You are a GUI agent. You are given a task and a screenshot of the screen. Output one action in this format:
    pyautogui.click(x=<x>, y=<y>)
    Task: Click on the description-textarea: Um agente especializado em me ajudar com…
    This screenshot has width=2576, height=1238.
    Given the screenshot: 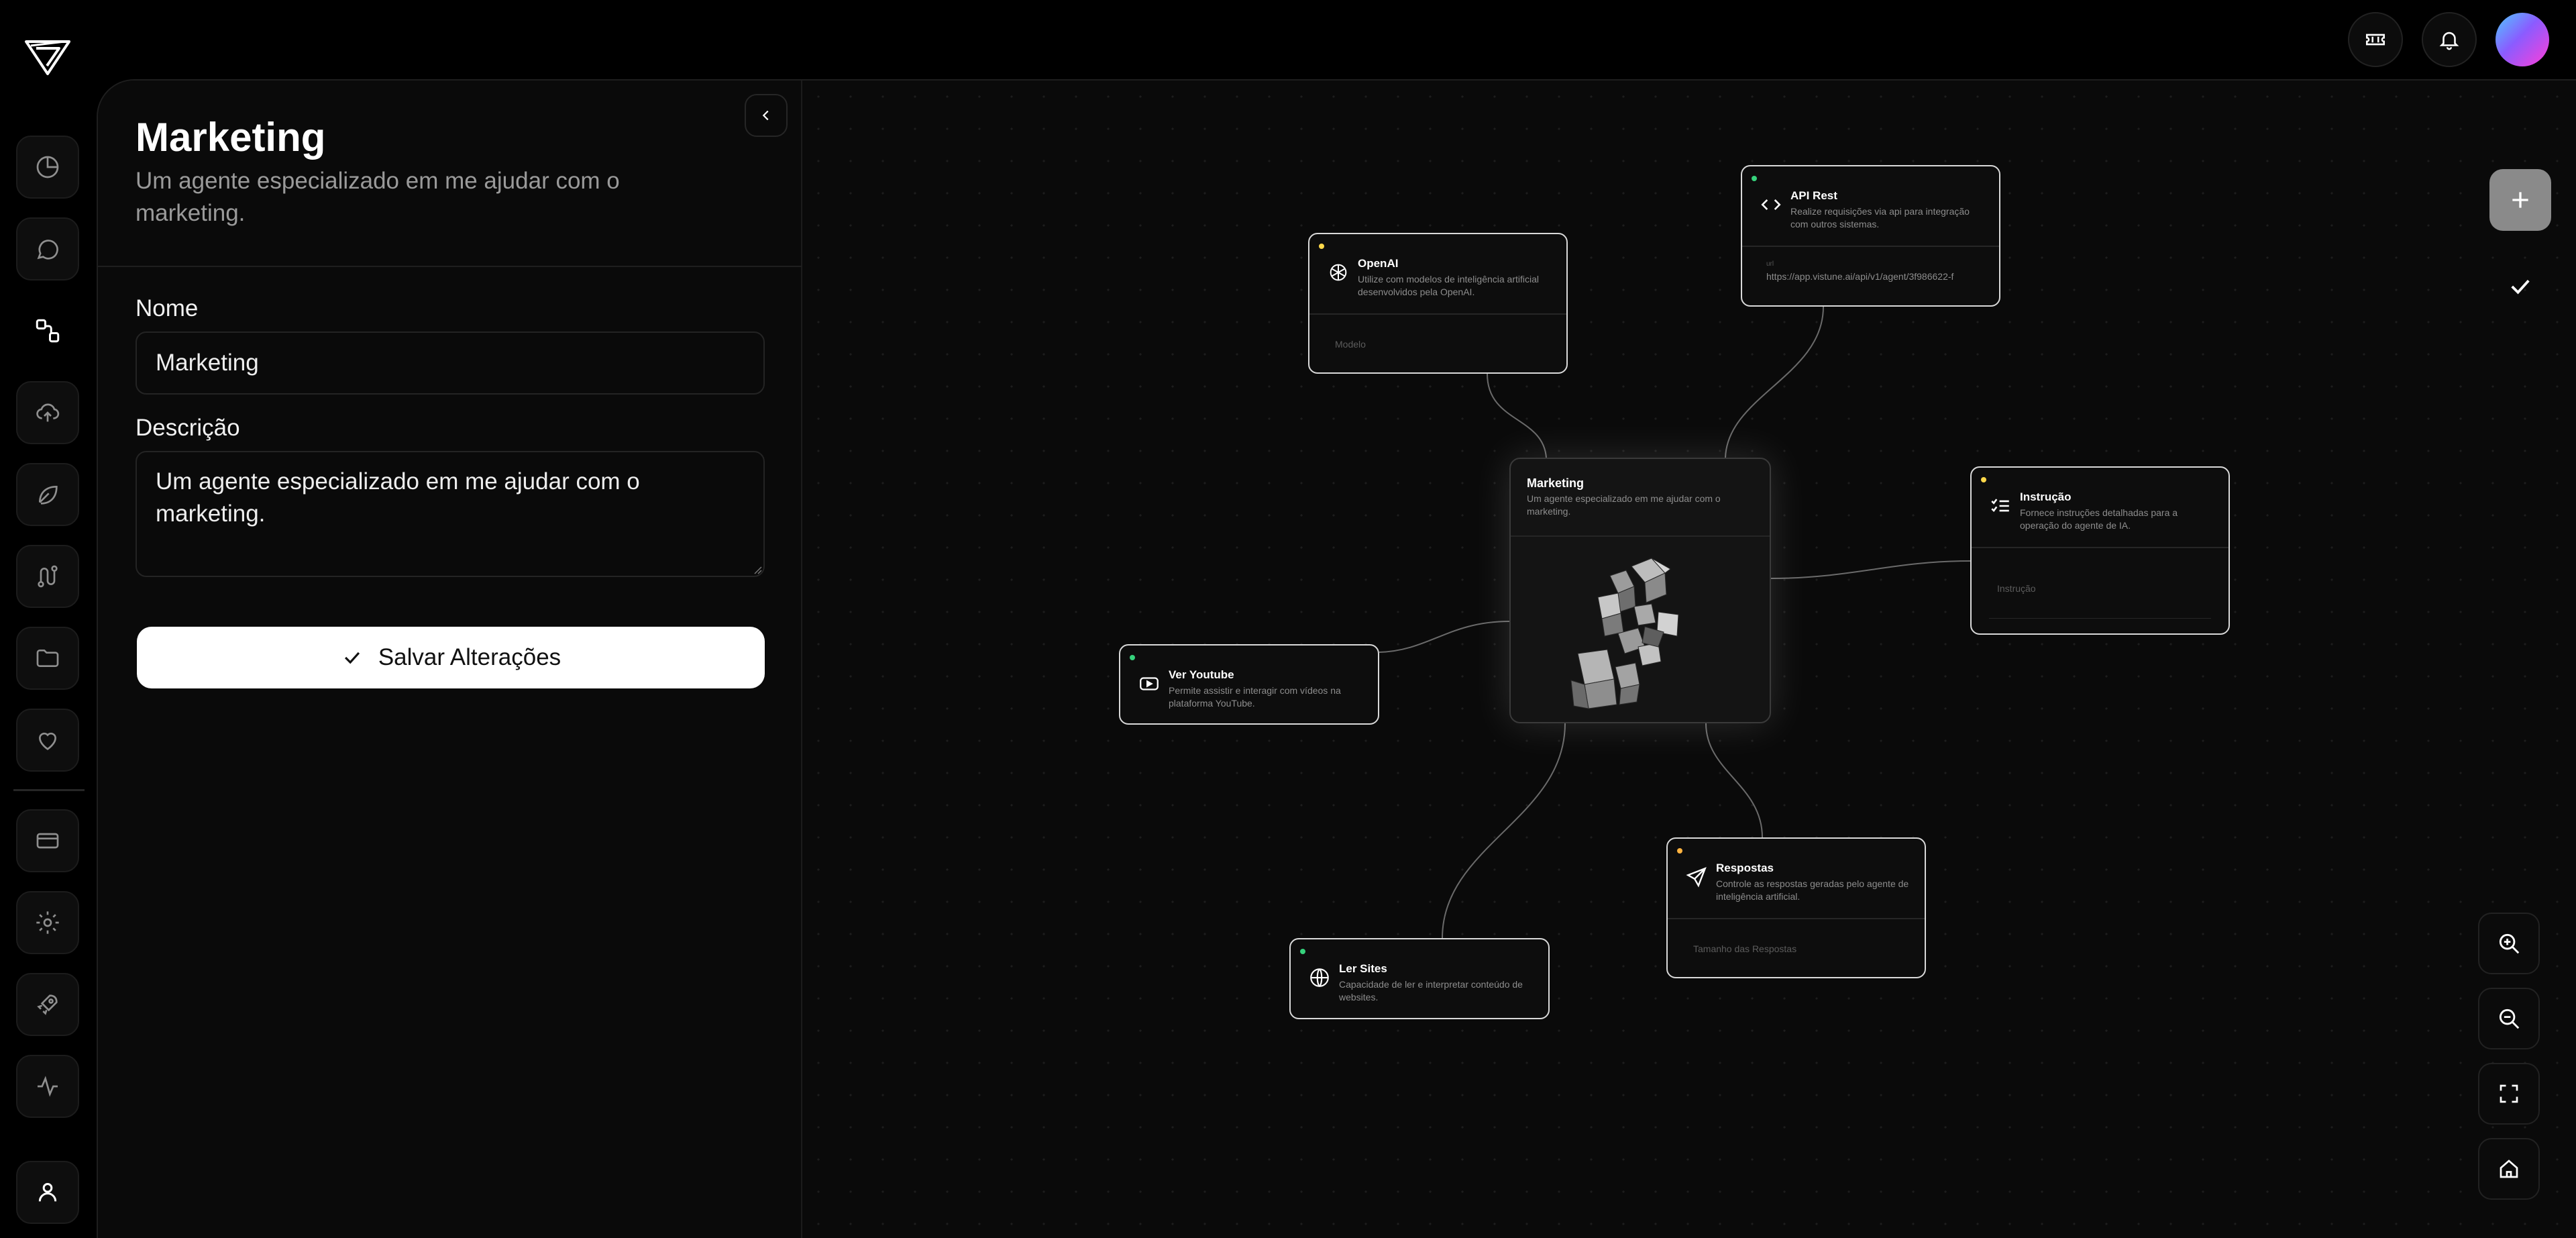 What is the action you would take?
    pyautogui.click(x=450, y=514)
    